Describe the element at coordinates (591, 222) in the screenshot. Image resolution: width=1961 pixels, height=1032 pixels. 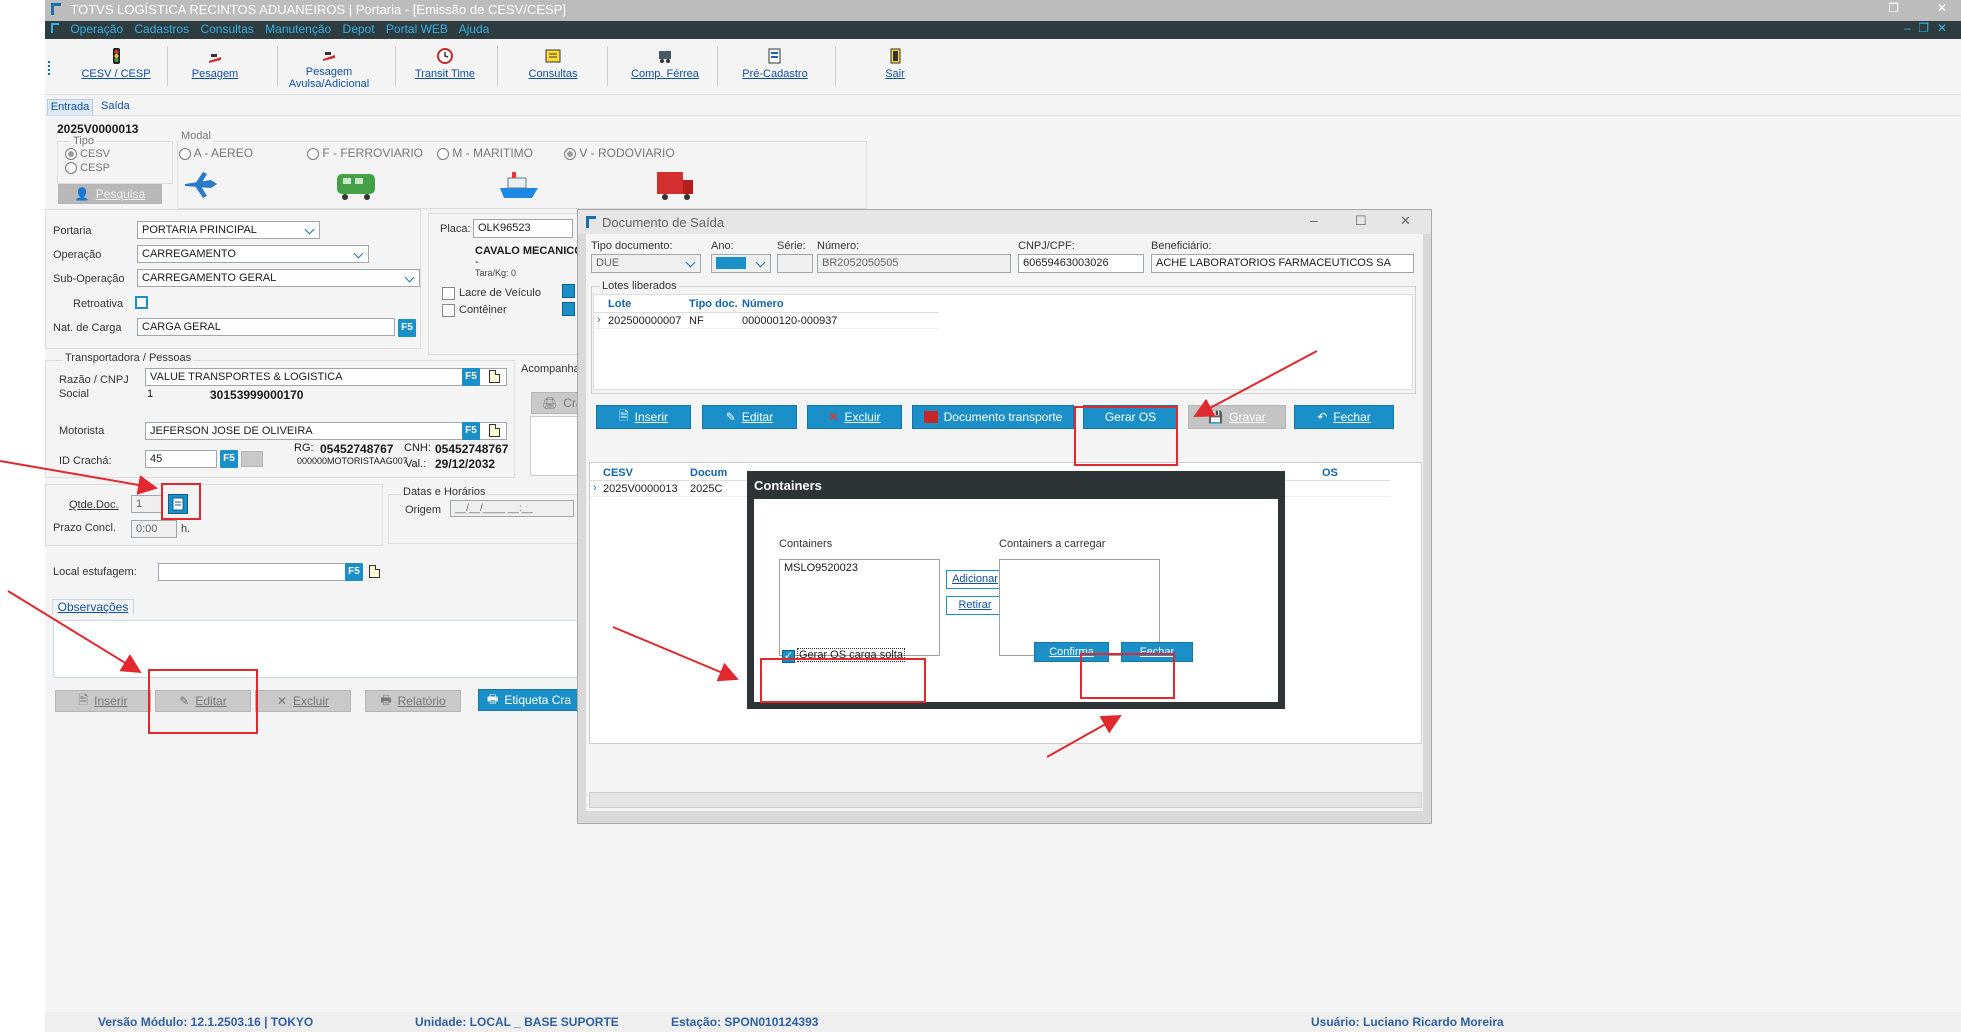
I see `dialog-logo-icon` at that location.